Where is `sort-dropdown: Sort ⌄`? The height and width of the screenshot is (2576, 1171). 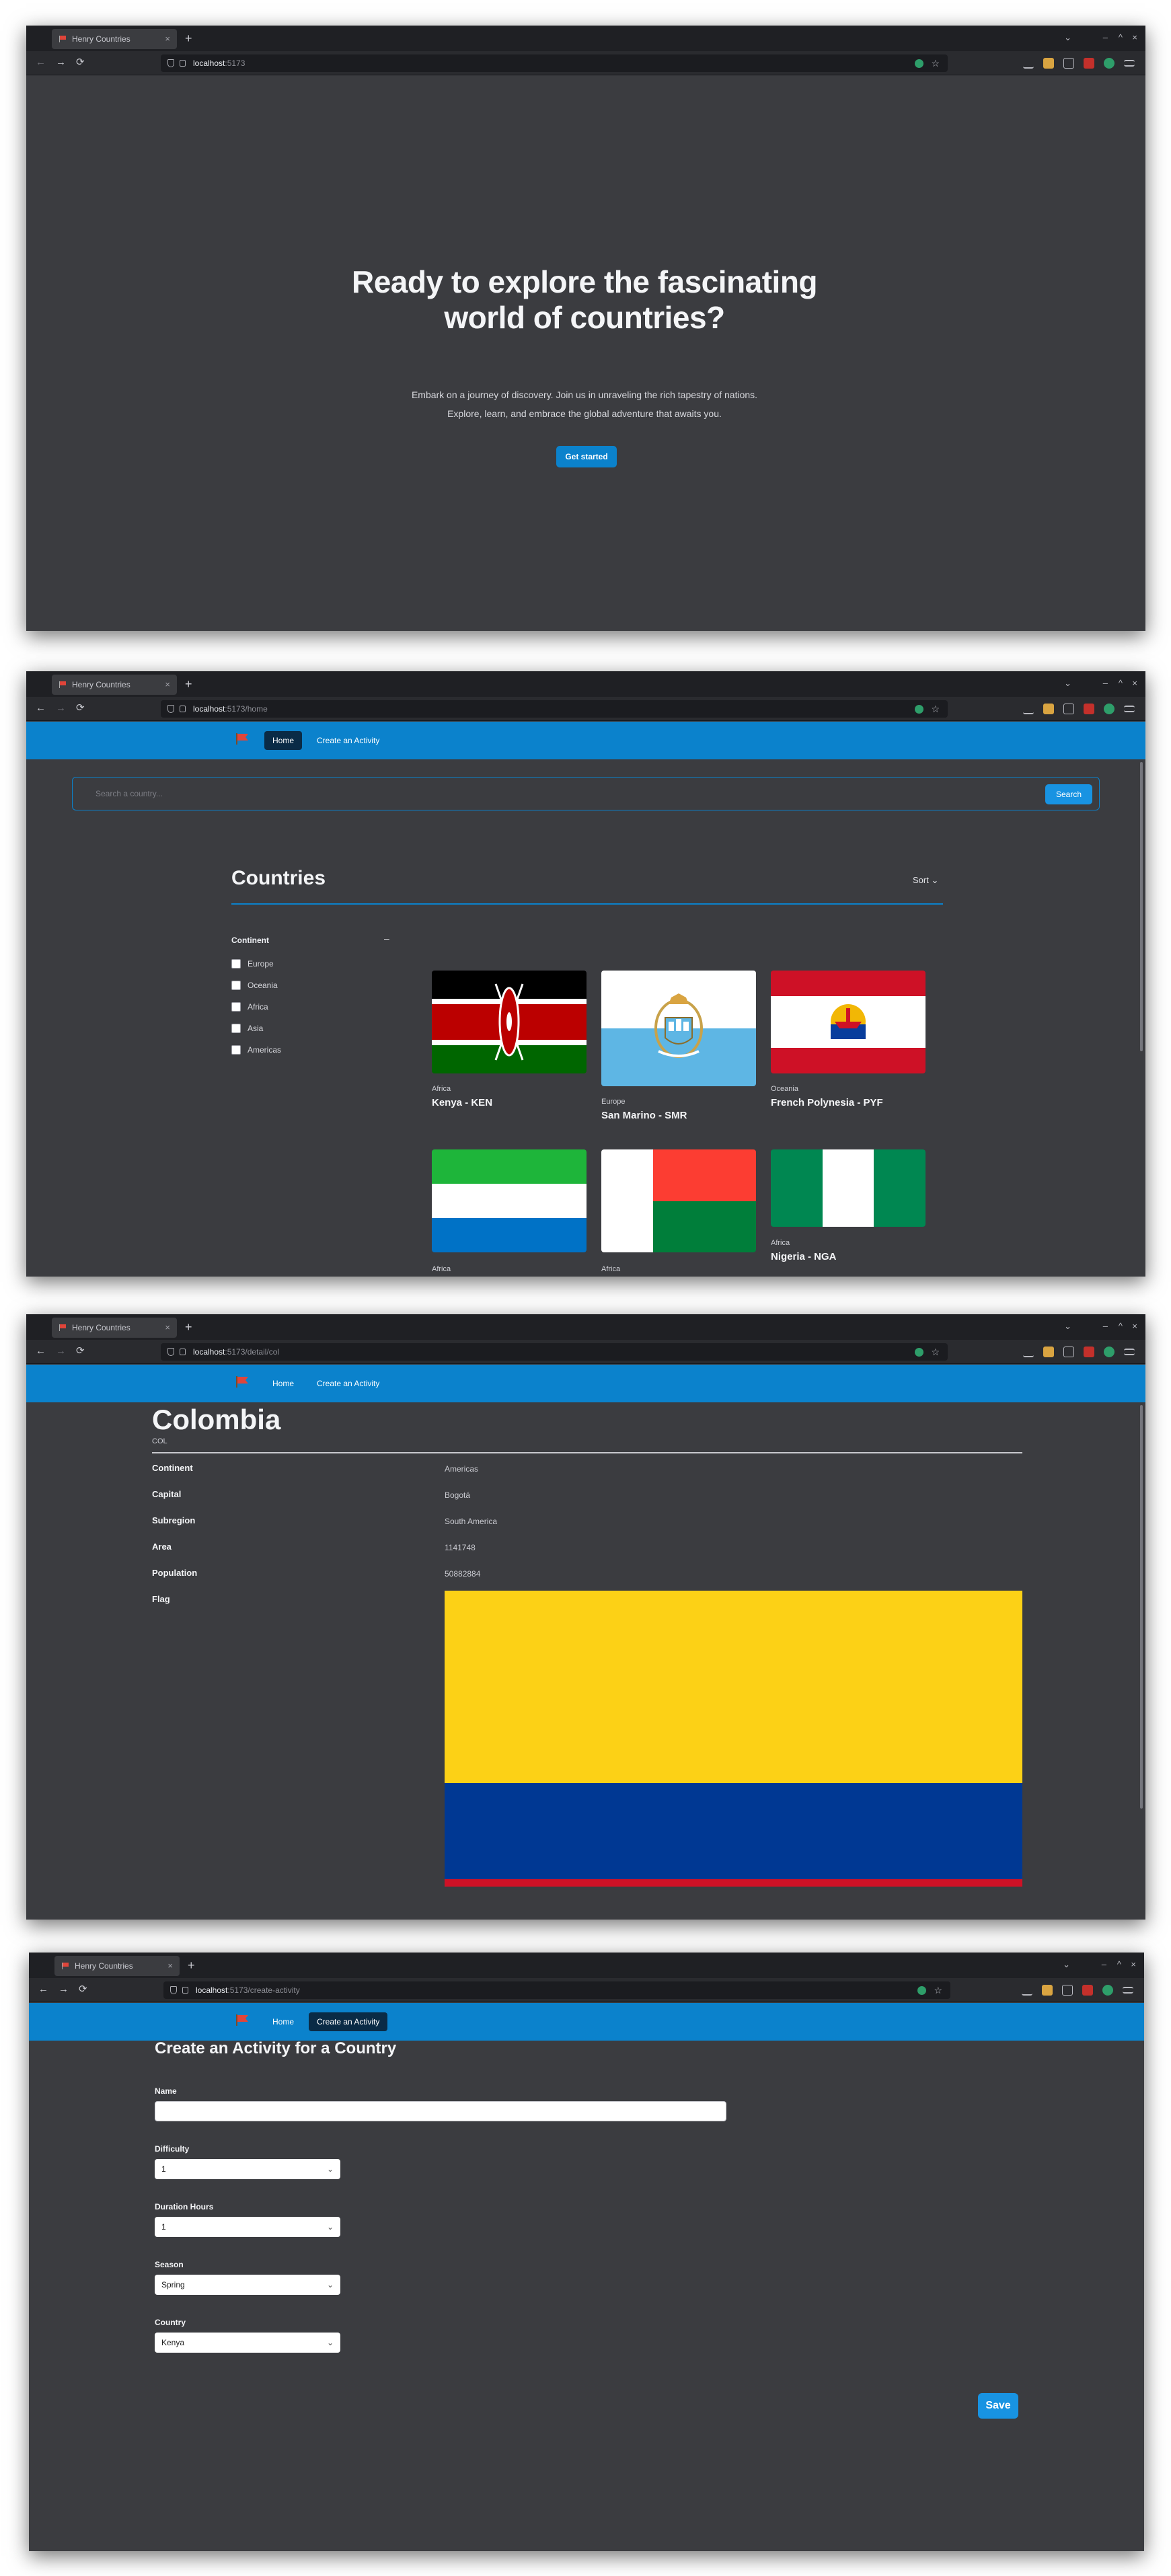 sort-dropdown: Sort ⌄ is located at coordinates (925, 880).